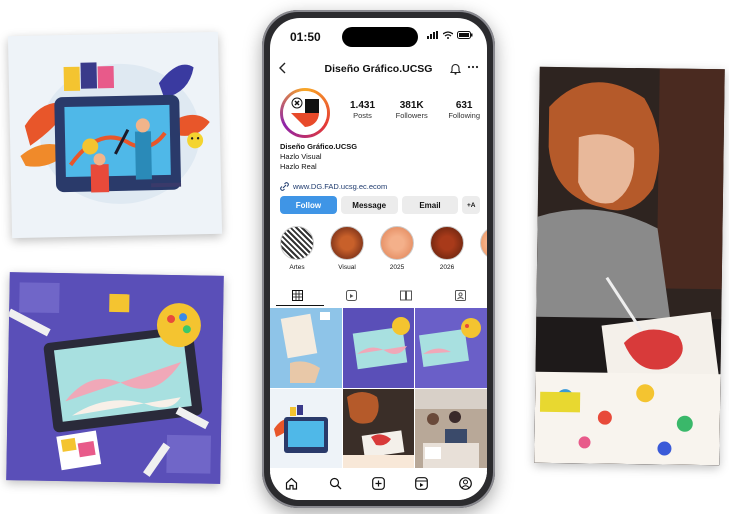 The width and height of the screenshot is (729, 514). What do you see at coordinates (412, 110) in the screenshot?
I see `stat-followers: 381K Followers` at bounding box center [412, 110].